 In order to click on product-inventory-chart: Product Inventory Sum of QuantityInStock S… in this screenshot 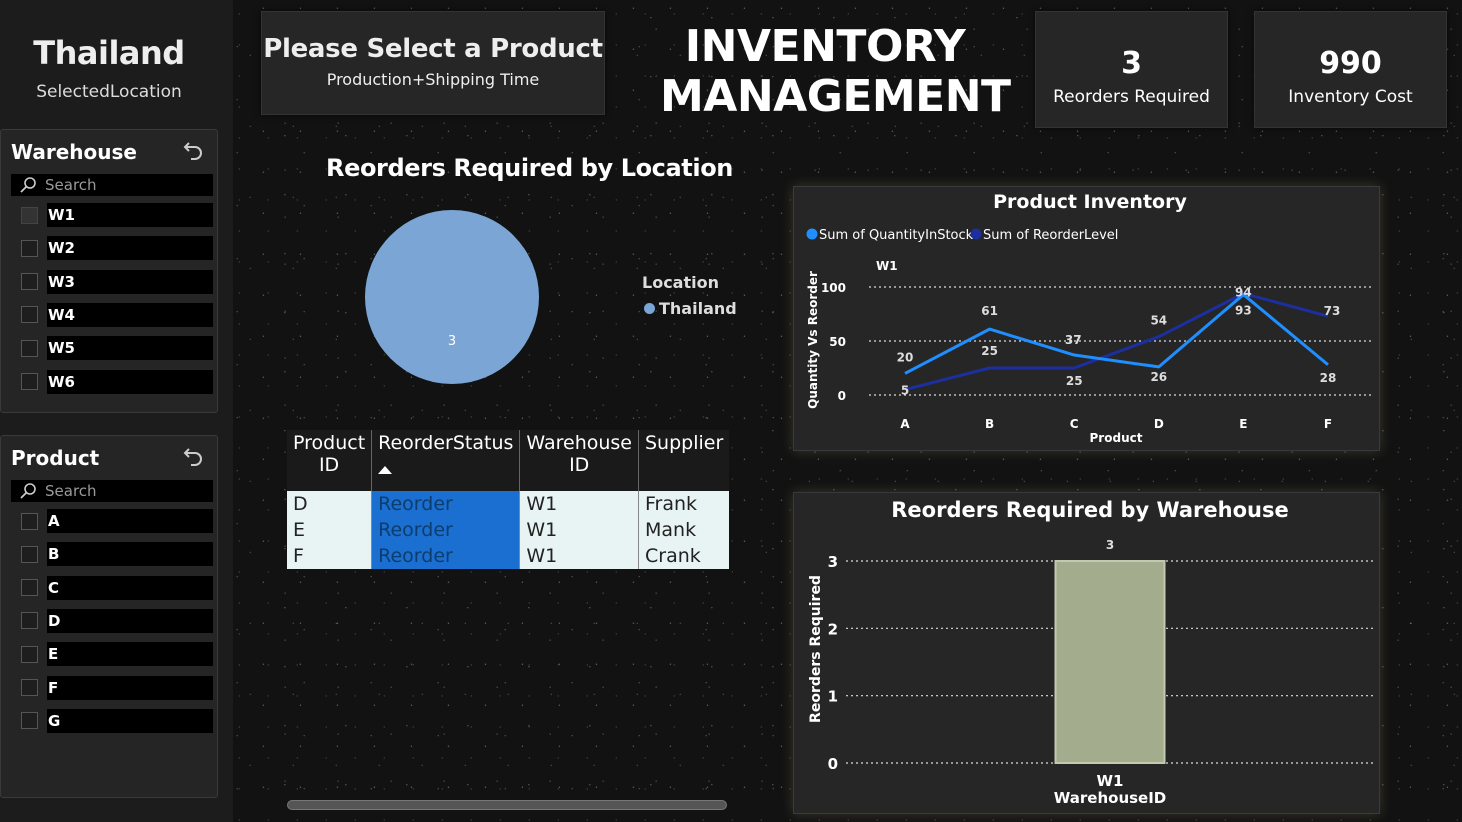, I will do `click(1086, 318)`.